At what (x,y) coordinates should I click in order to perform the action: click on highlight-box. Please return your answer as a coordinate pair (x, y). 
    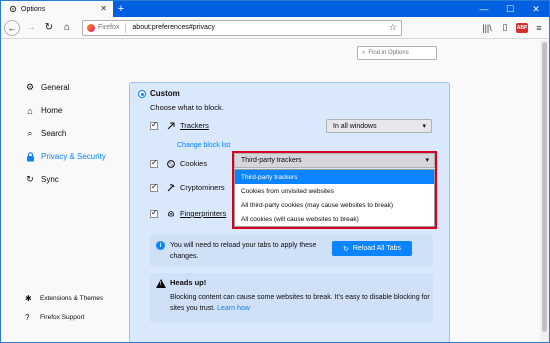
    Looking at the image, I should click on (334, 190).